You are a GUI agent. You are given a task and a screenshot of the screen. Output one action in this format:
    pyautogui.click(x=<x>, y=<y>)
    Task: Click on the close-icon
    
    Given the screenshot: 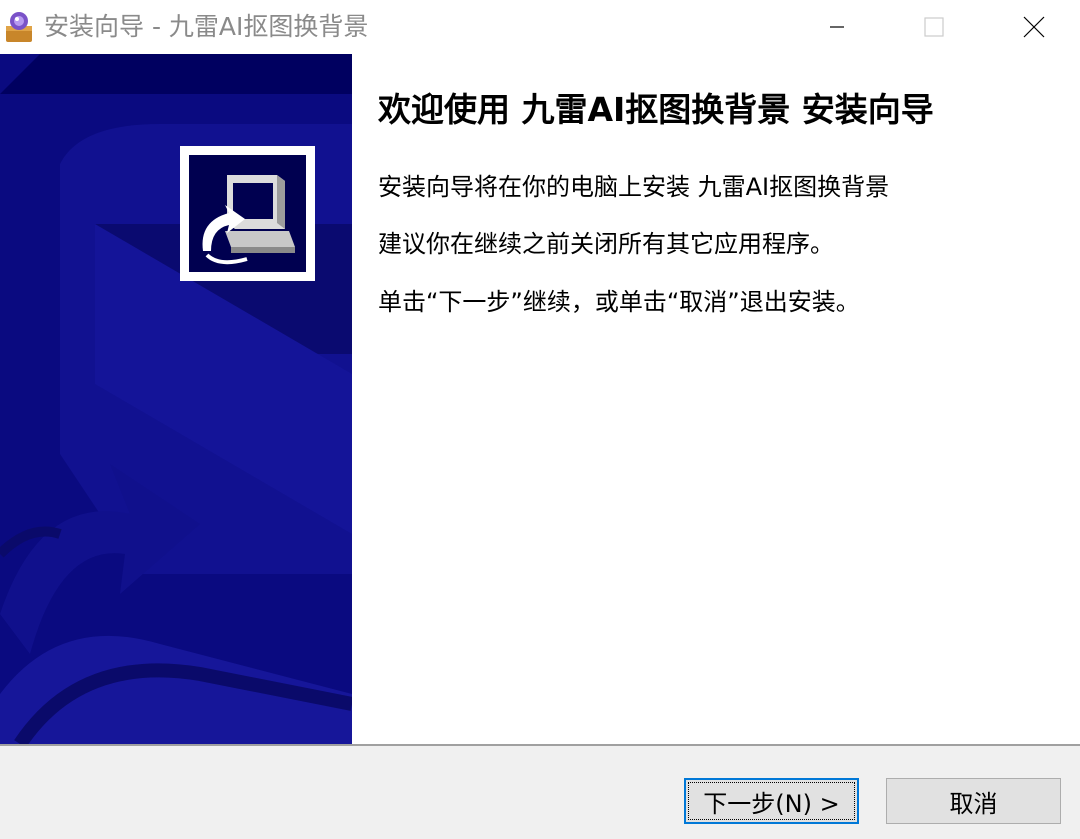 What is the action you would take?
    pyautogui.click(x=1034, y=27)
    